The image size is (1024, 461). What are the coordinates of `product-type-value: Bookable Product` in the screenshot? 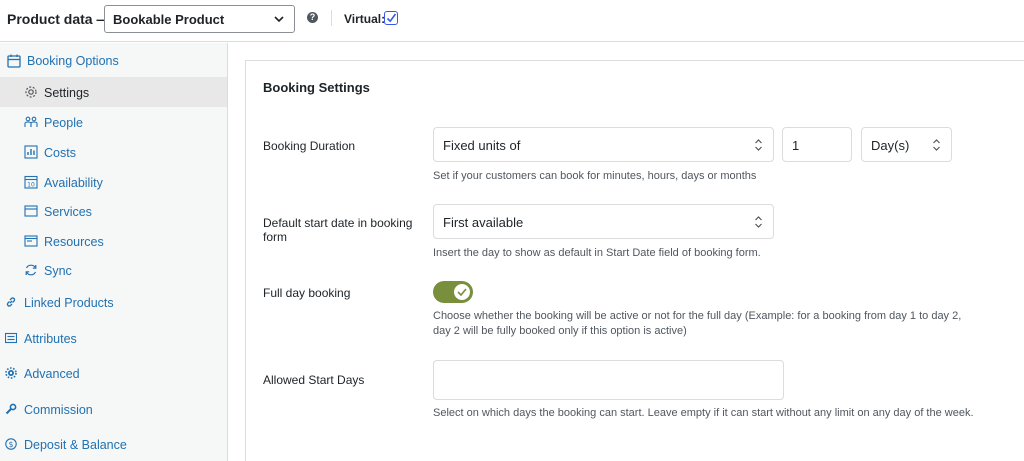 It's located at (169, 19).